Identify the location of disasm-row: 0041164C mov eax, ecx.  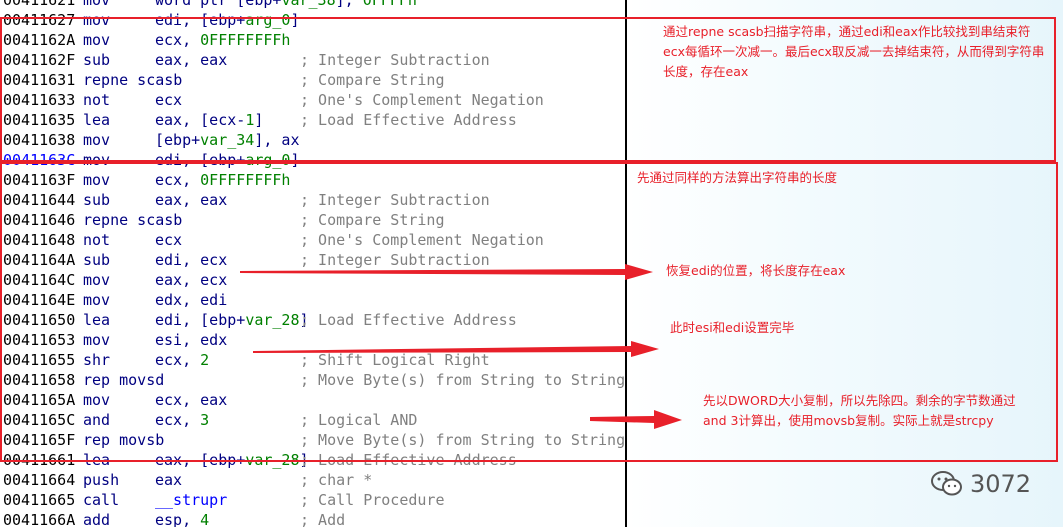
(312, 280).